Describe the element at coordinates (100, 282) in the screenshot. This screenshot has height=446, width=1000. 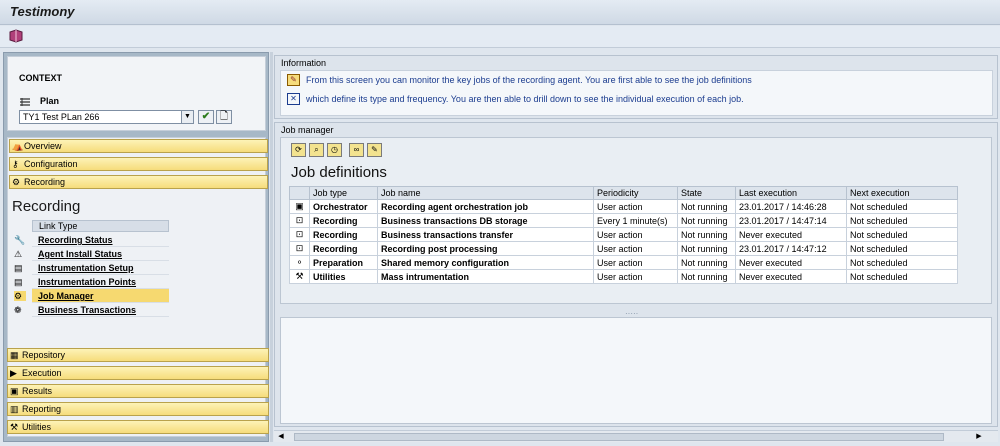
I see `link-label: Instrumentation Points` at that location.